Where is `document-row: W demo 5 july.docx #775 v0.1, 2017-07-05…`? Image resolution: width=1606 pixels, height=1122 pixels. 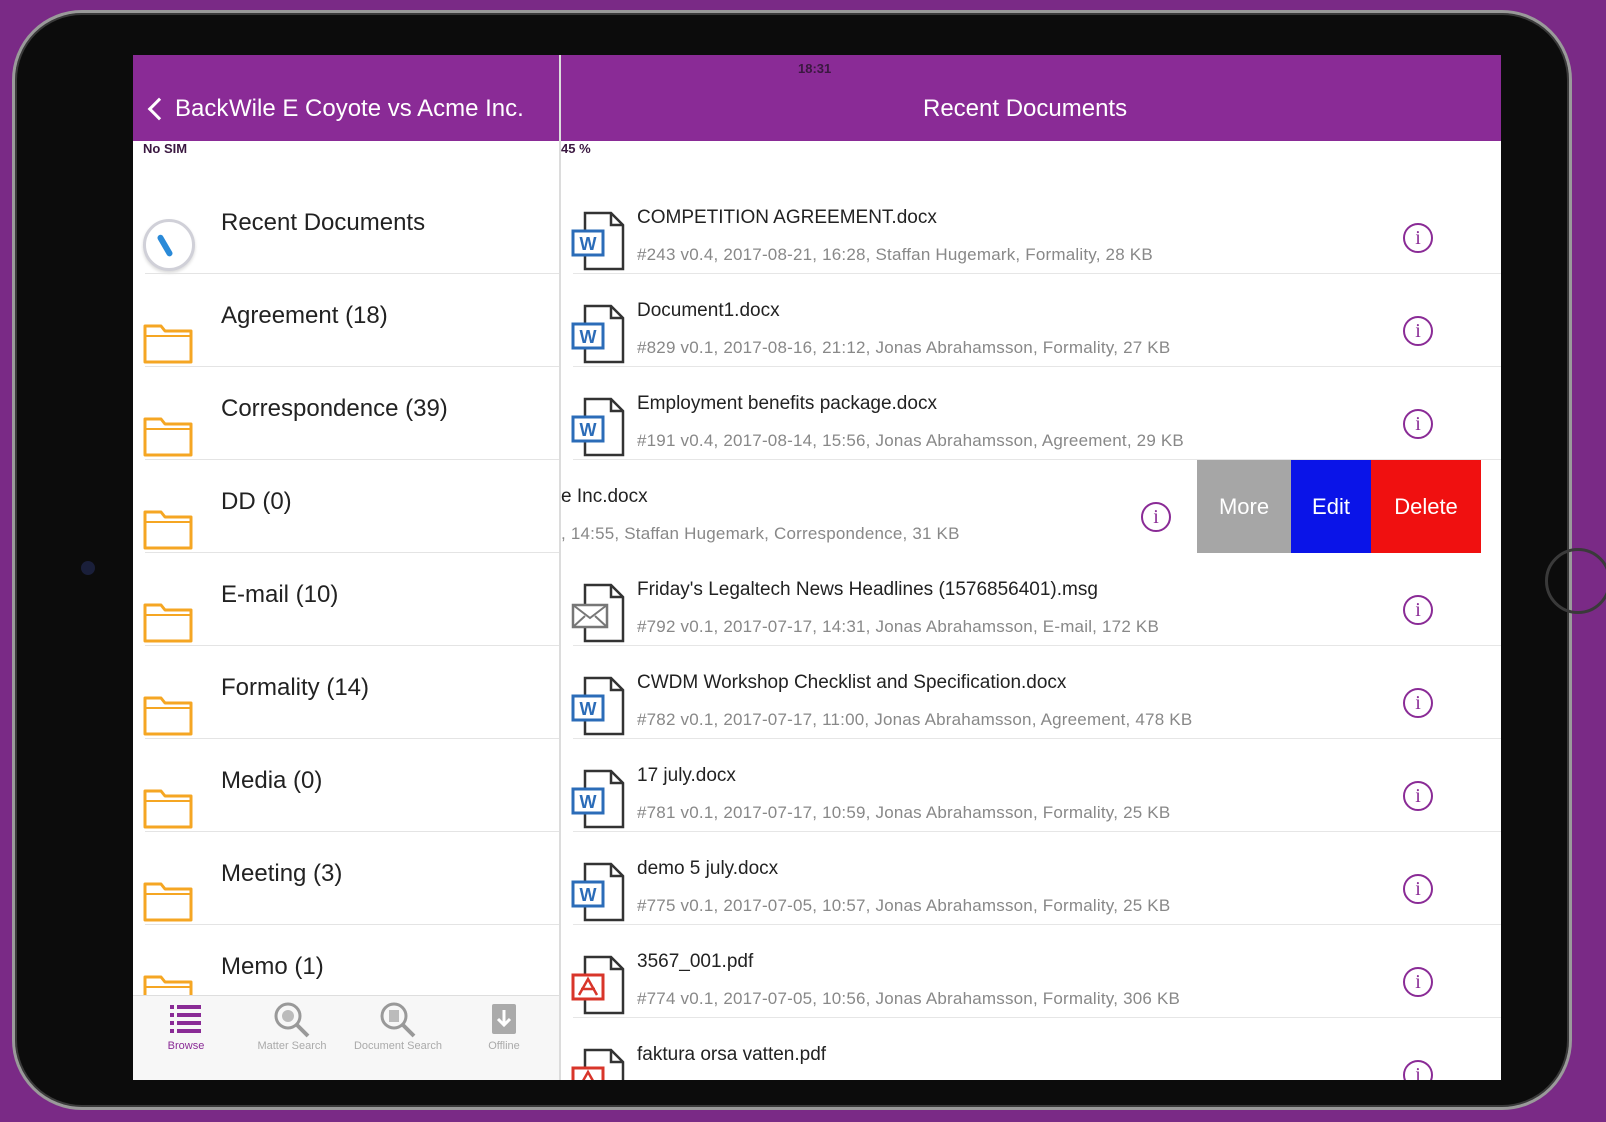 document-row: W demo 5 july.docx #775 v0.1, 2017-07-05… is located at coordinates (1031, 878).